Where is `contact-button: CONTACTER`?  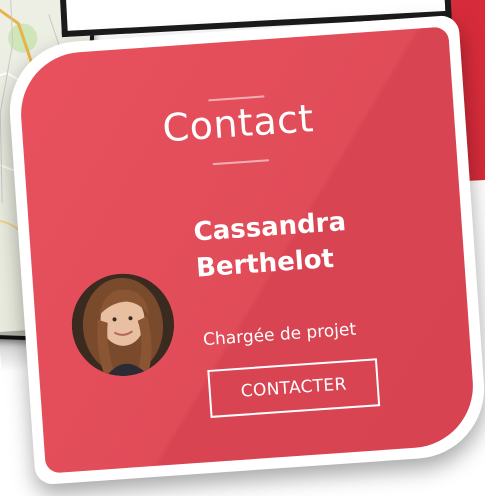 contact-button: CONTACTER is located at coordinates (294, 388).